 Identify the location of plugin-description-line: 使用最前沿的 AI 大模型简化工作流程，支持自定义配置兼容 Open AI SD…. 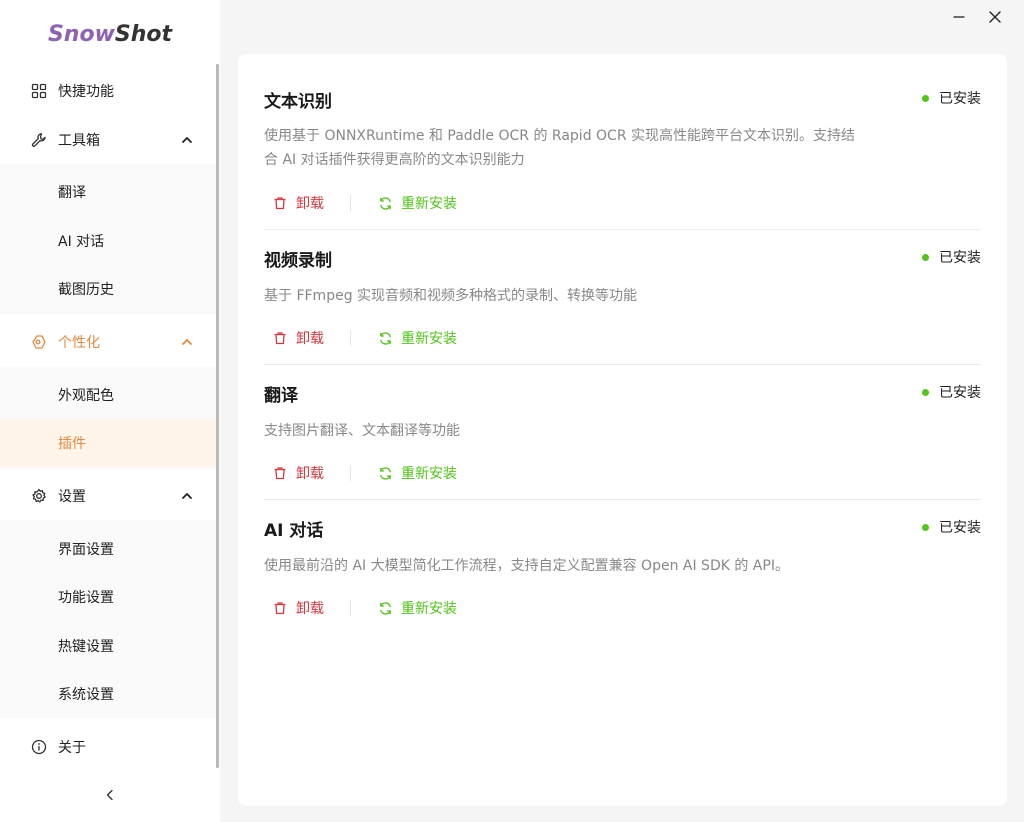
(526, 566).